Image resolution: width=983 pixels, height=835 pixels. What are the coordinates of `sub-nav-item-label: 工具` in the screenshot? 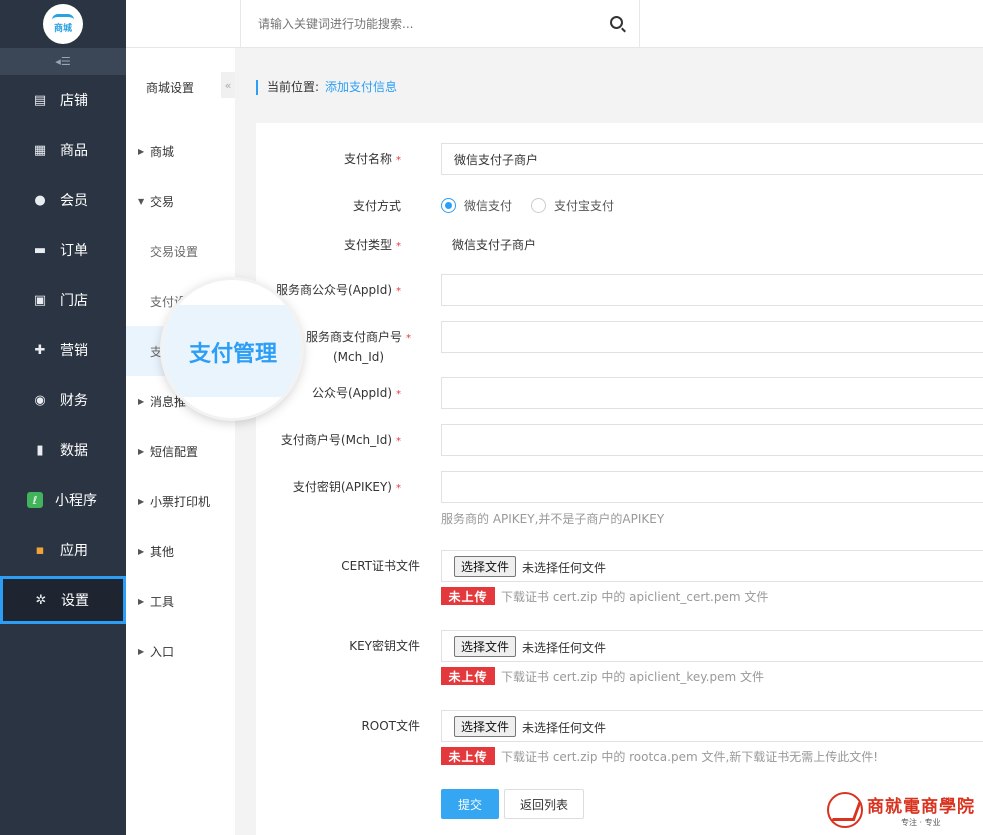 It's located at (162, 601).